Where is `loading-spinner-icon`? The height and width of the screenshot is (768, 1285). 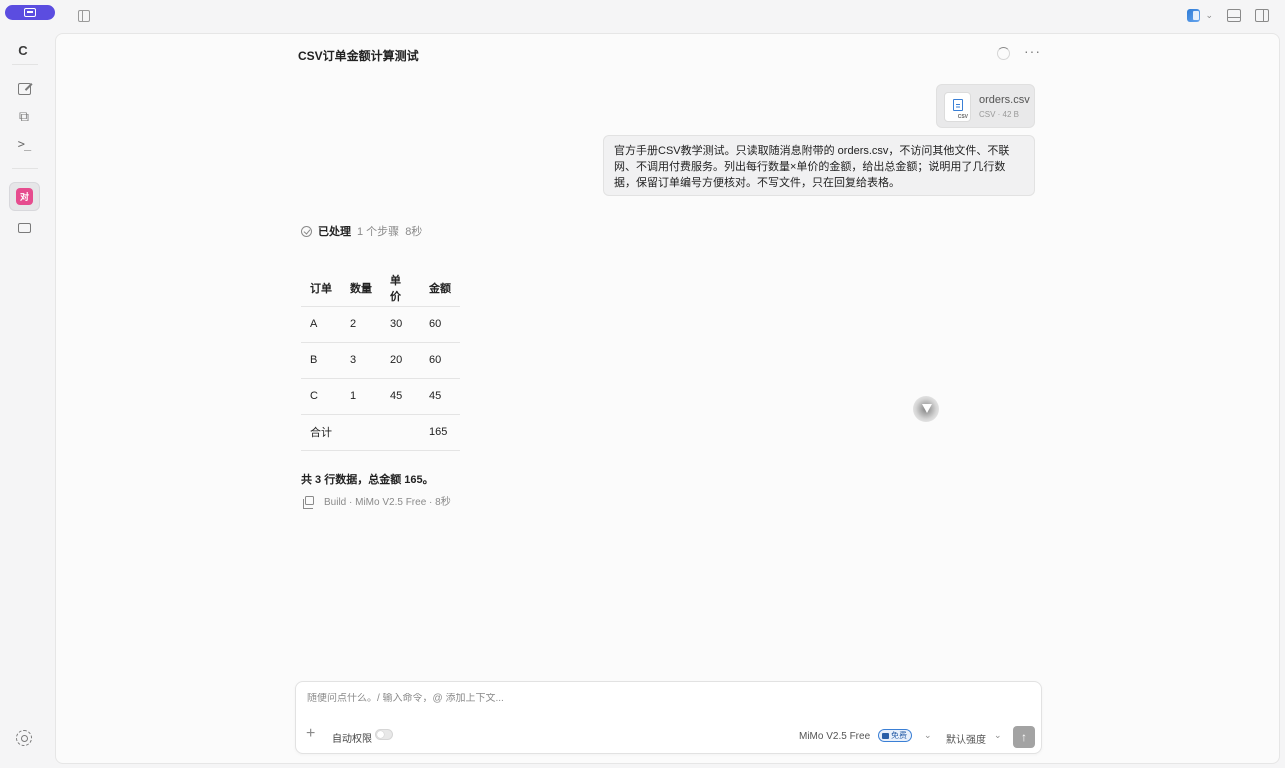
loading-spinner-icon is located at coordinates (1003, 53).